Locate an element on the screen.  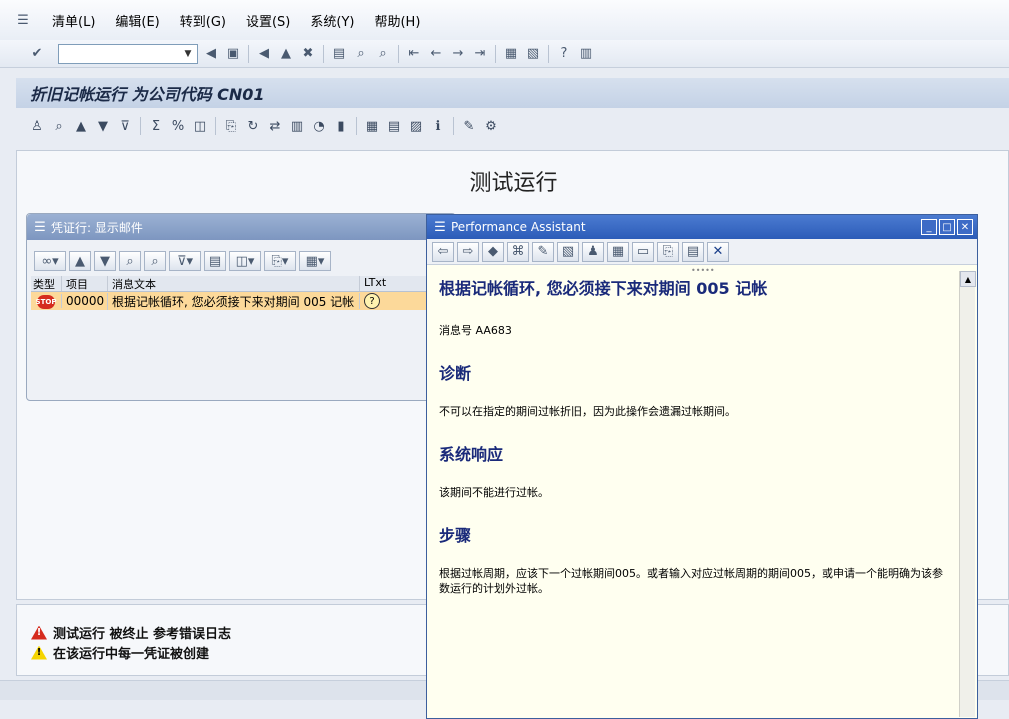
section-title-procedure: 步骤 is located at coordinates (455, 535).